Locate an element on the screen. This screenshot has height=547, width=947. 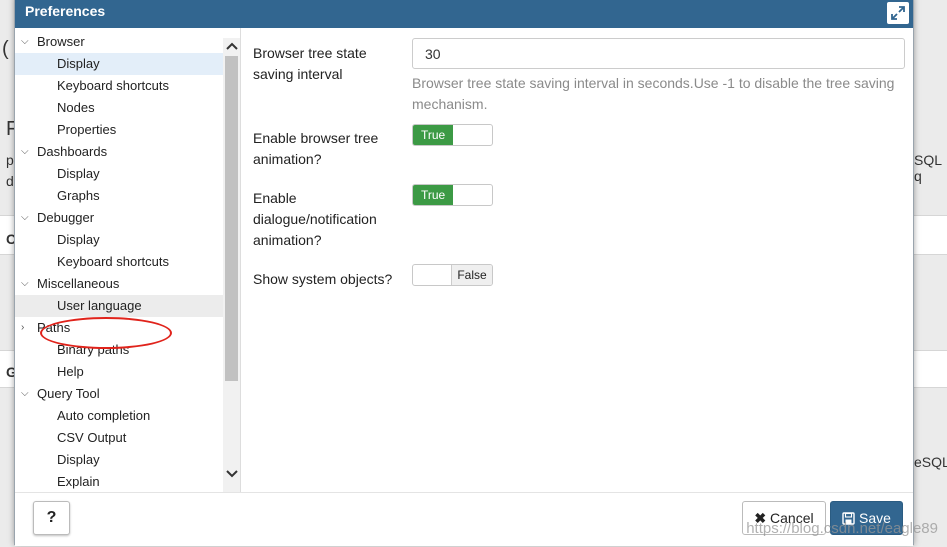
tree-item-nodes: Nodes is located at coordinates (119, 108).